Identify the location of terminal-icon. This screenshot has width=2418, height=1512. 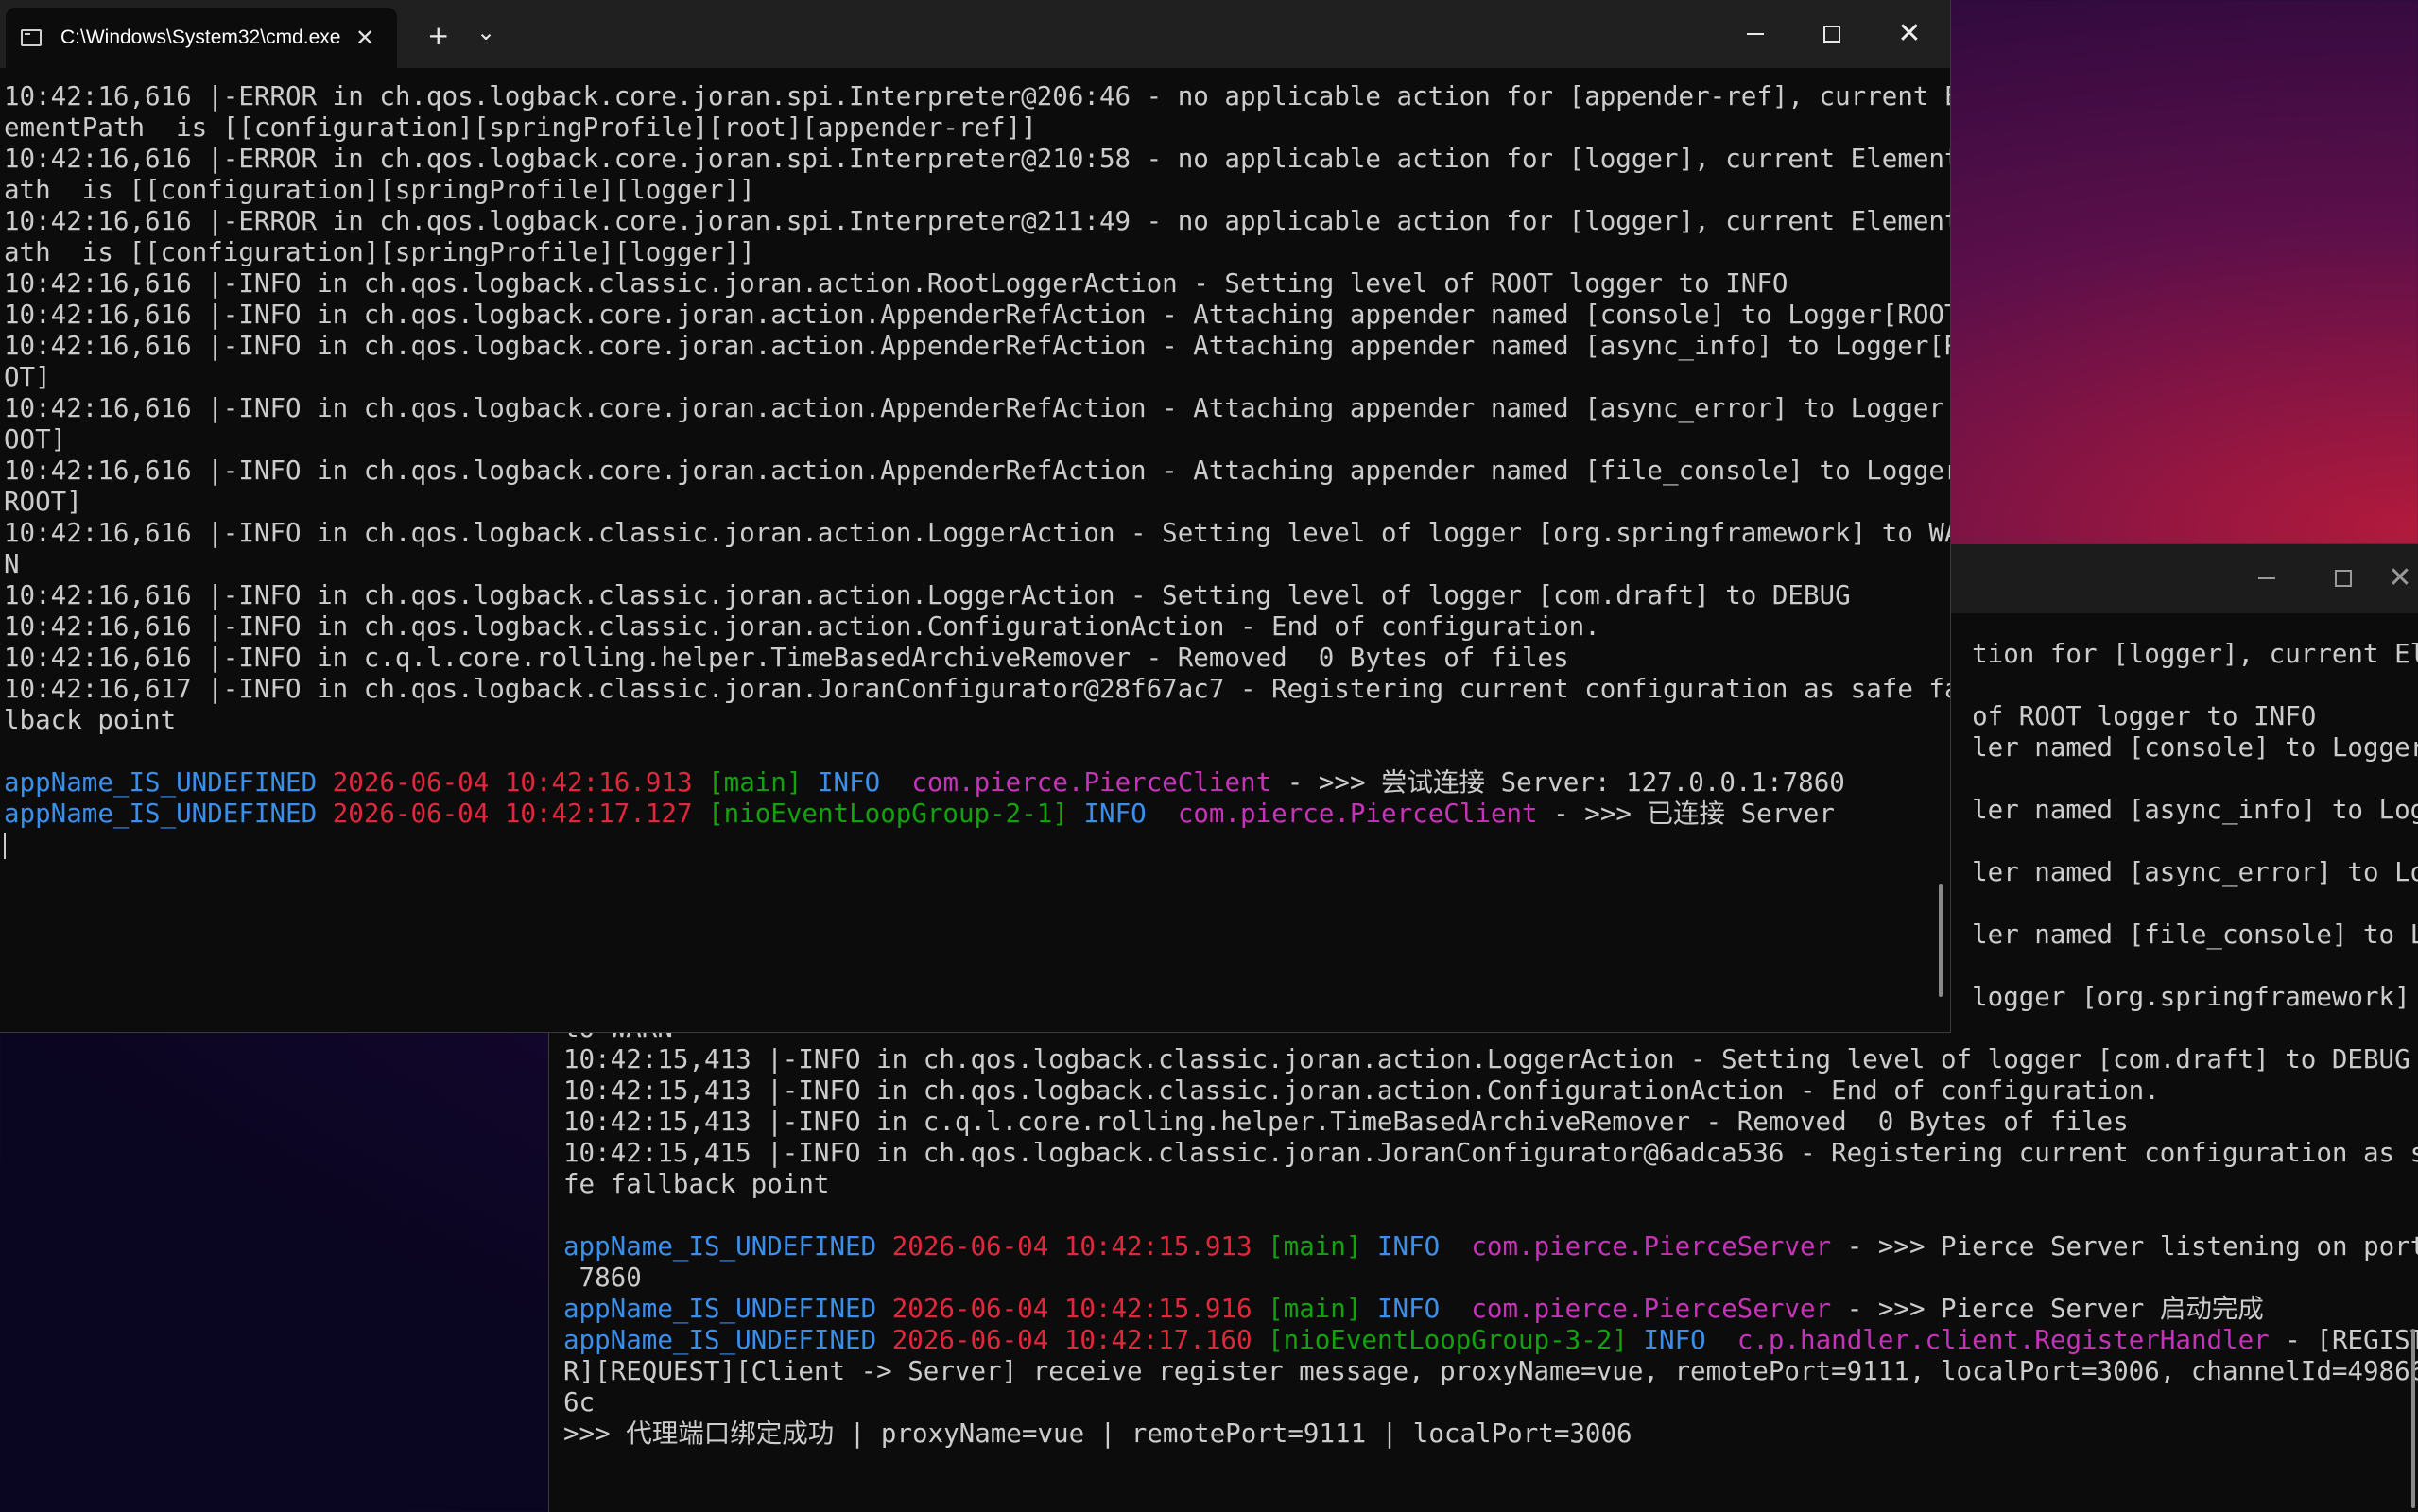
(32, 37).